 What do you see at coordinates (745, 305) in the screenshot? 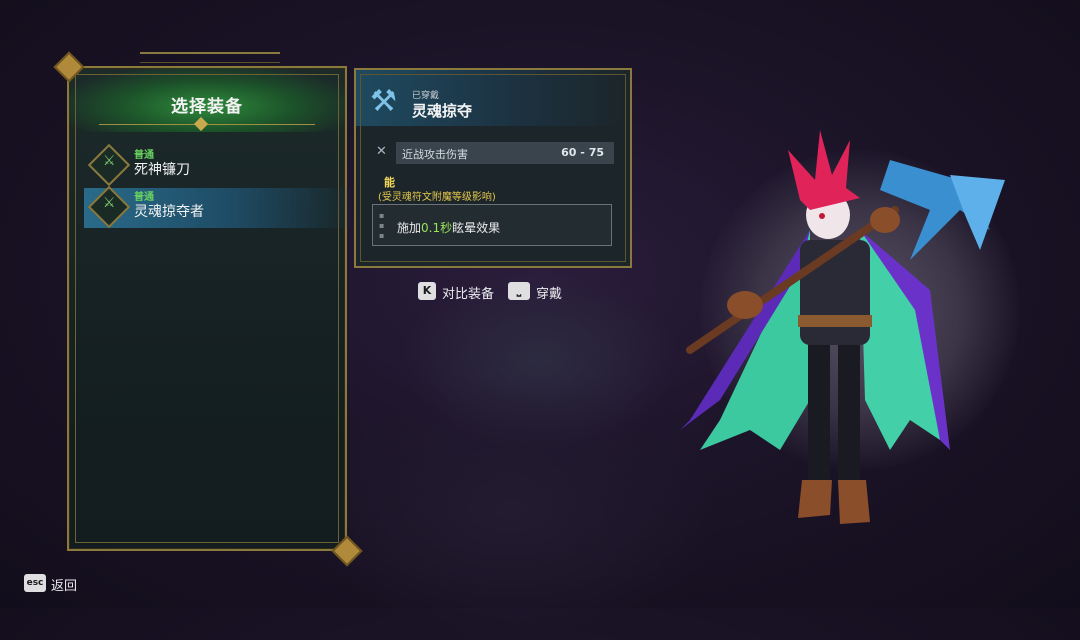
I see `character-glove-left` at bounding box center [745, 305].